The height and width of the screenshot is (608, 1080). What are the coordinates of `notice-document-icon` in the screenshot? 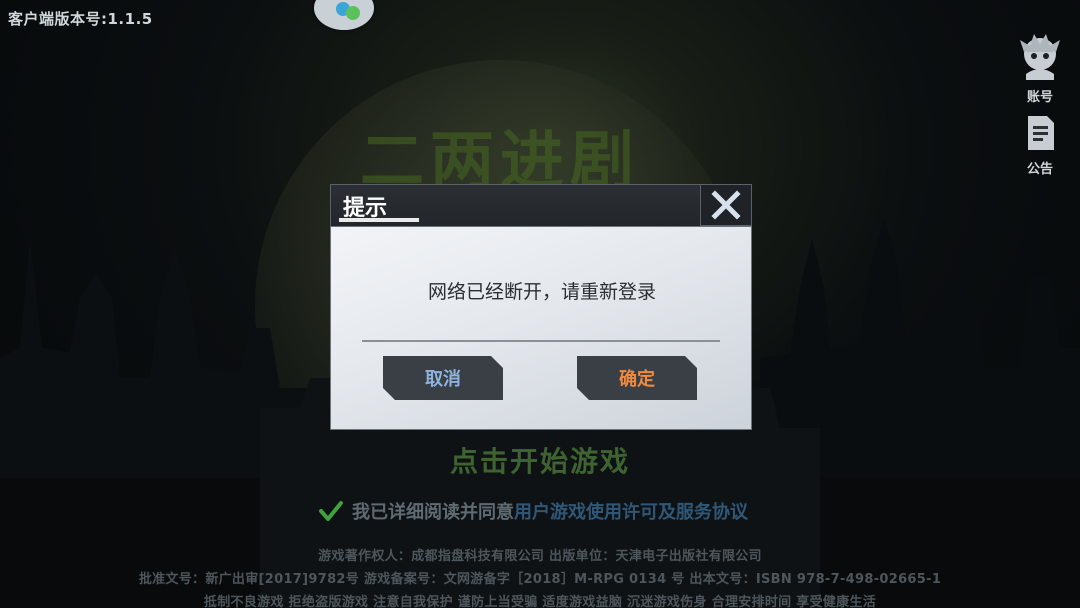 It's located at (1041, 133).